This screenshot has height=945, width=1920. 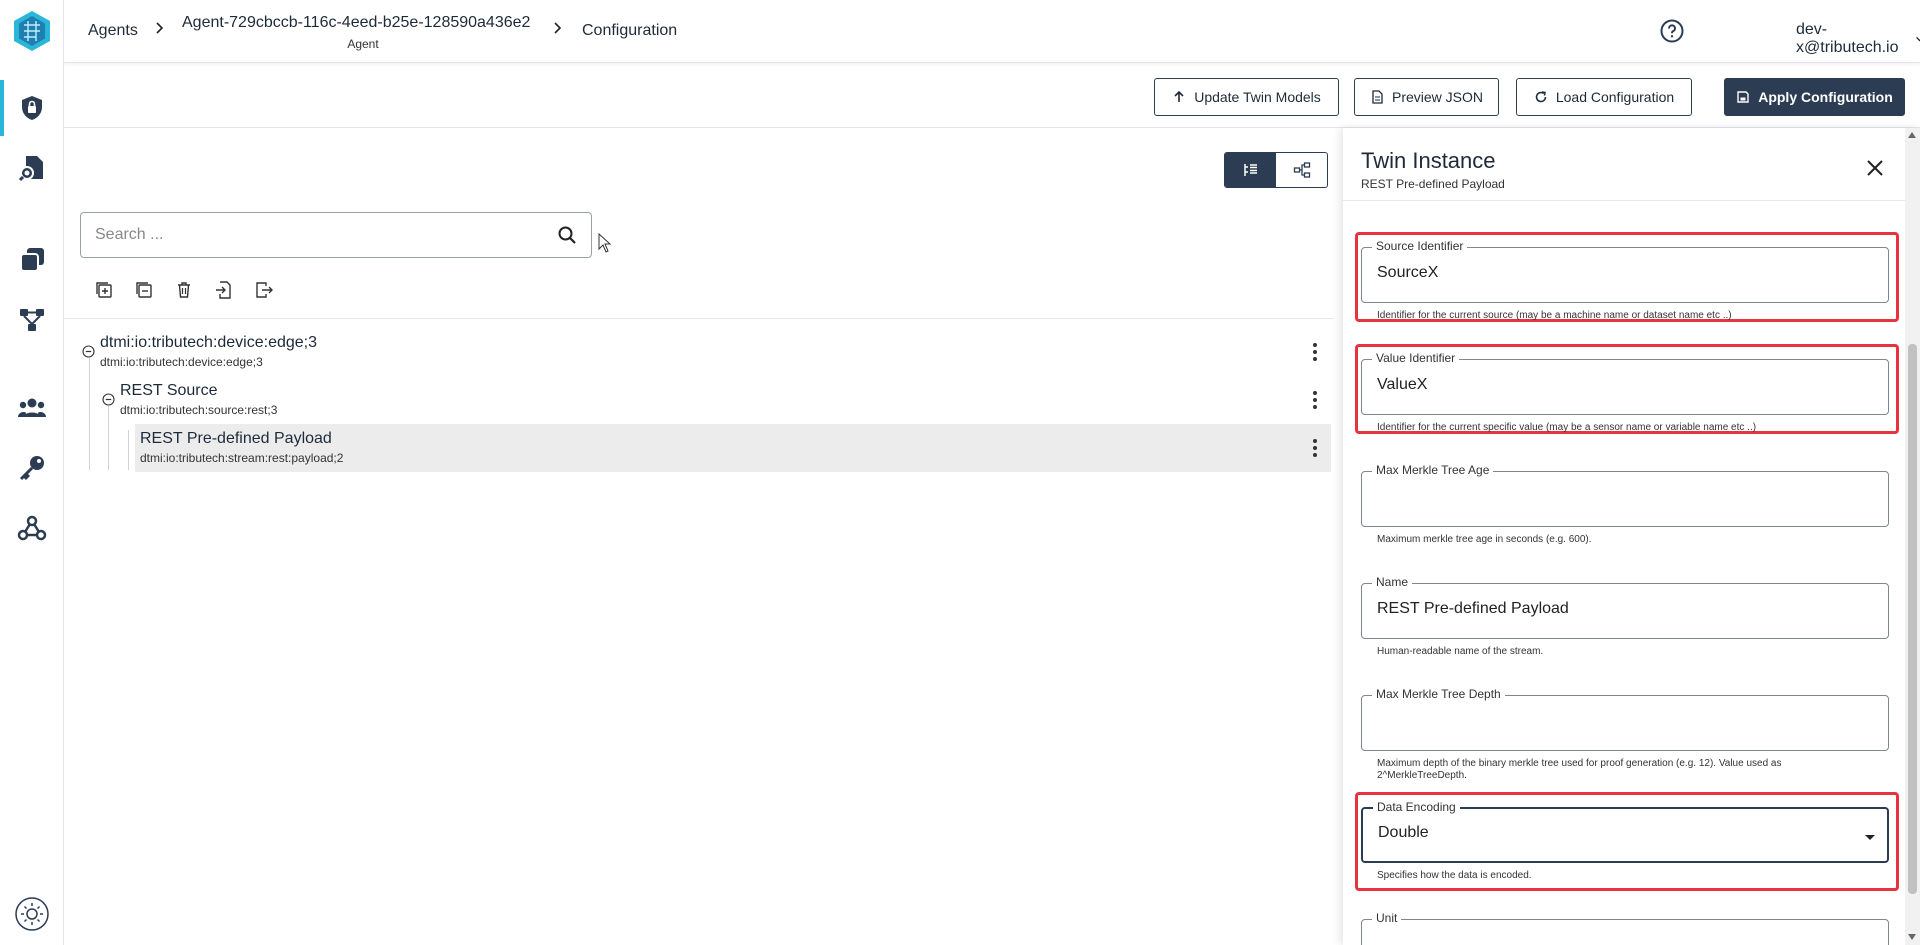 I want to click on close-icon, so click(x=1875, y=168).